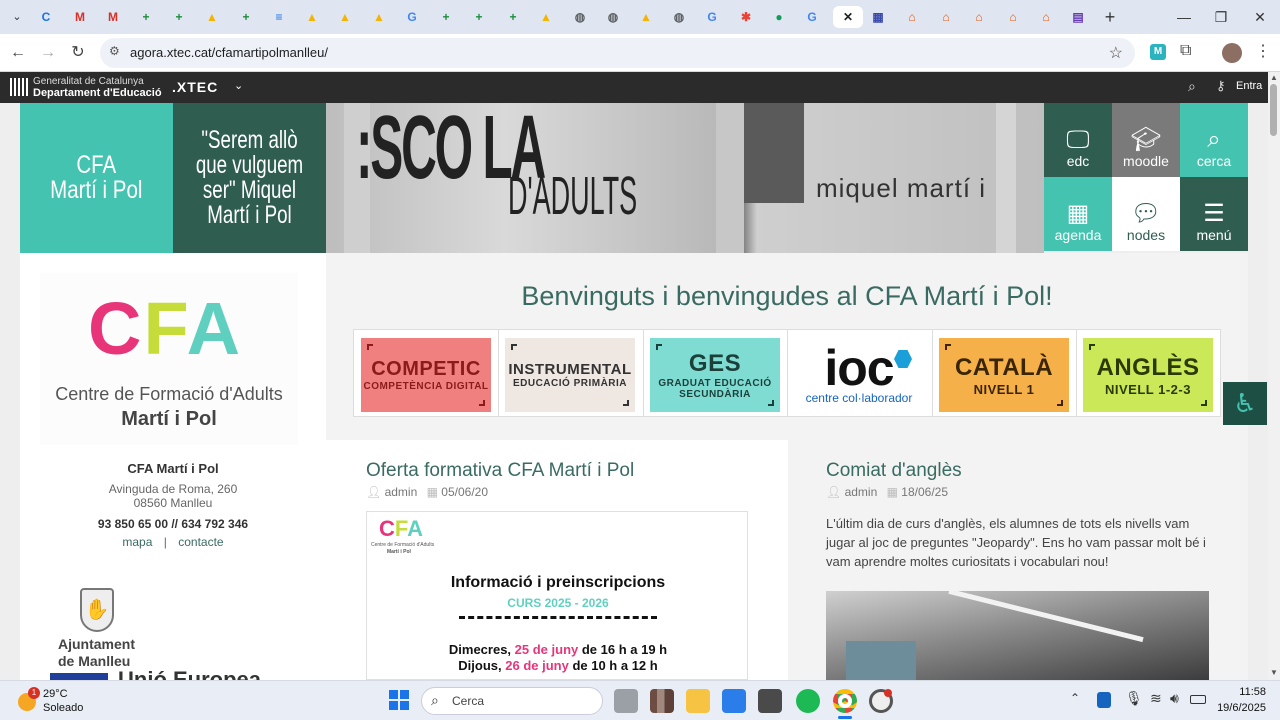  What do you see at coordinates (878, 17) in the screenshot?
I see `browser-tab: ▦` at bounding box center [878, 17].